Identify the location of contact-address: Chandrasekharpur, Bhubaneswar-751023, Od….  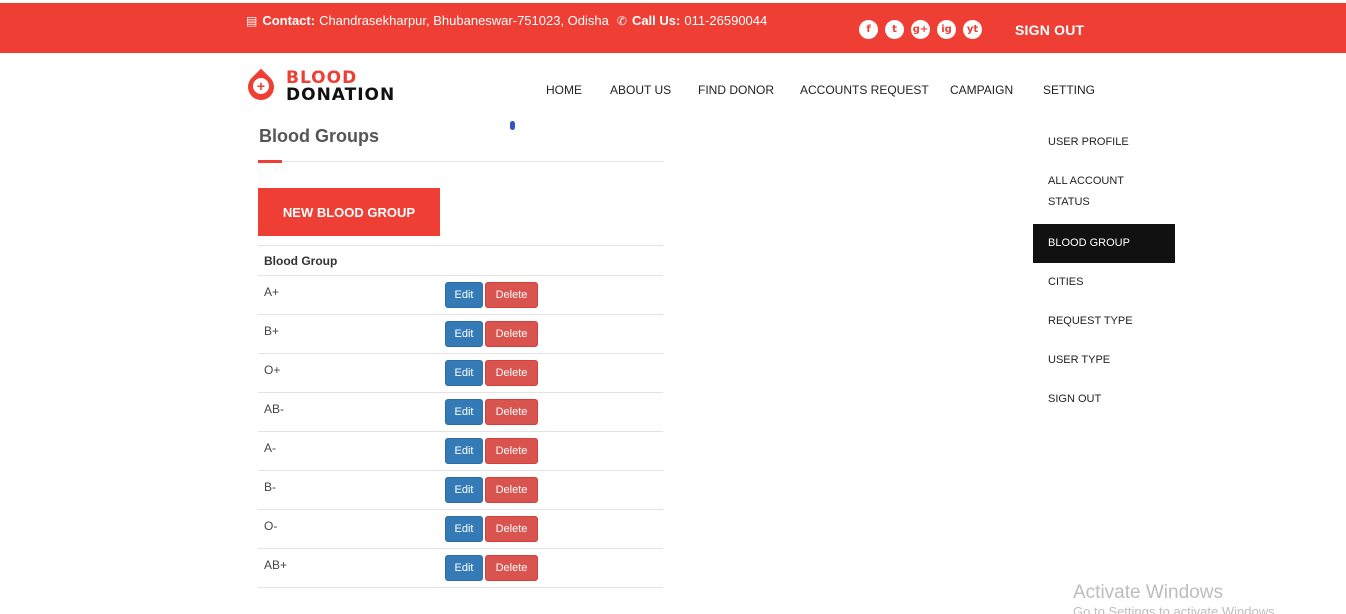
(464, 20).